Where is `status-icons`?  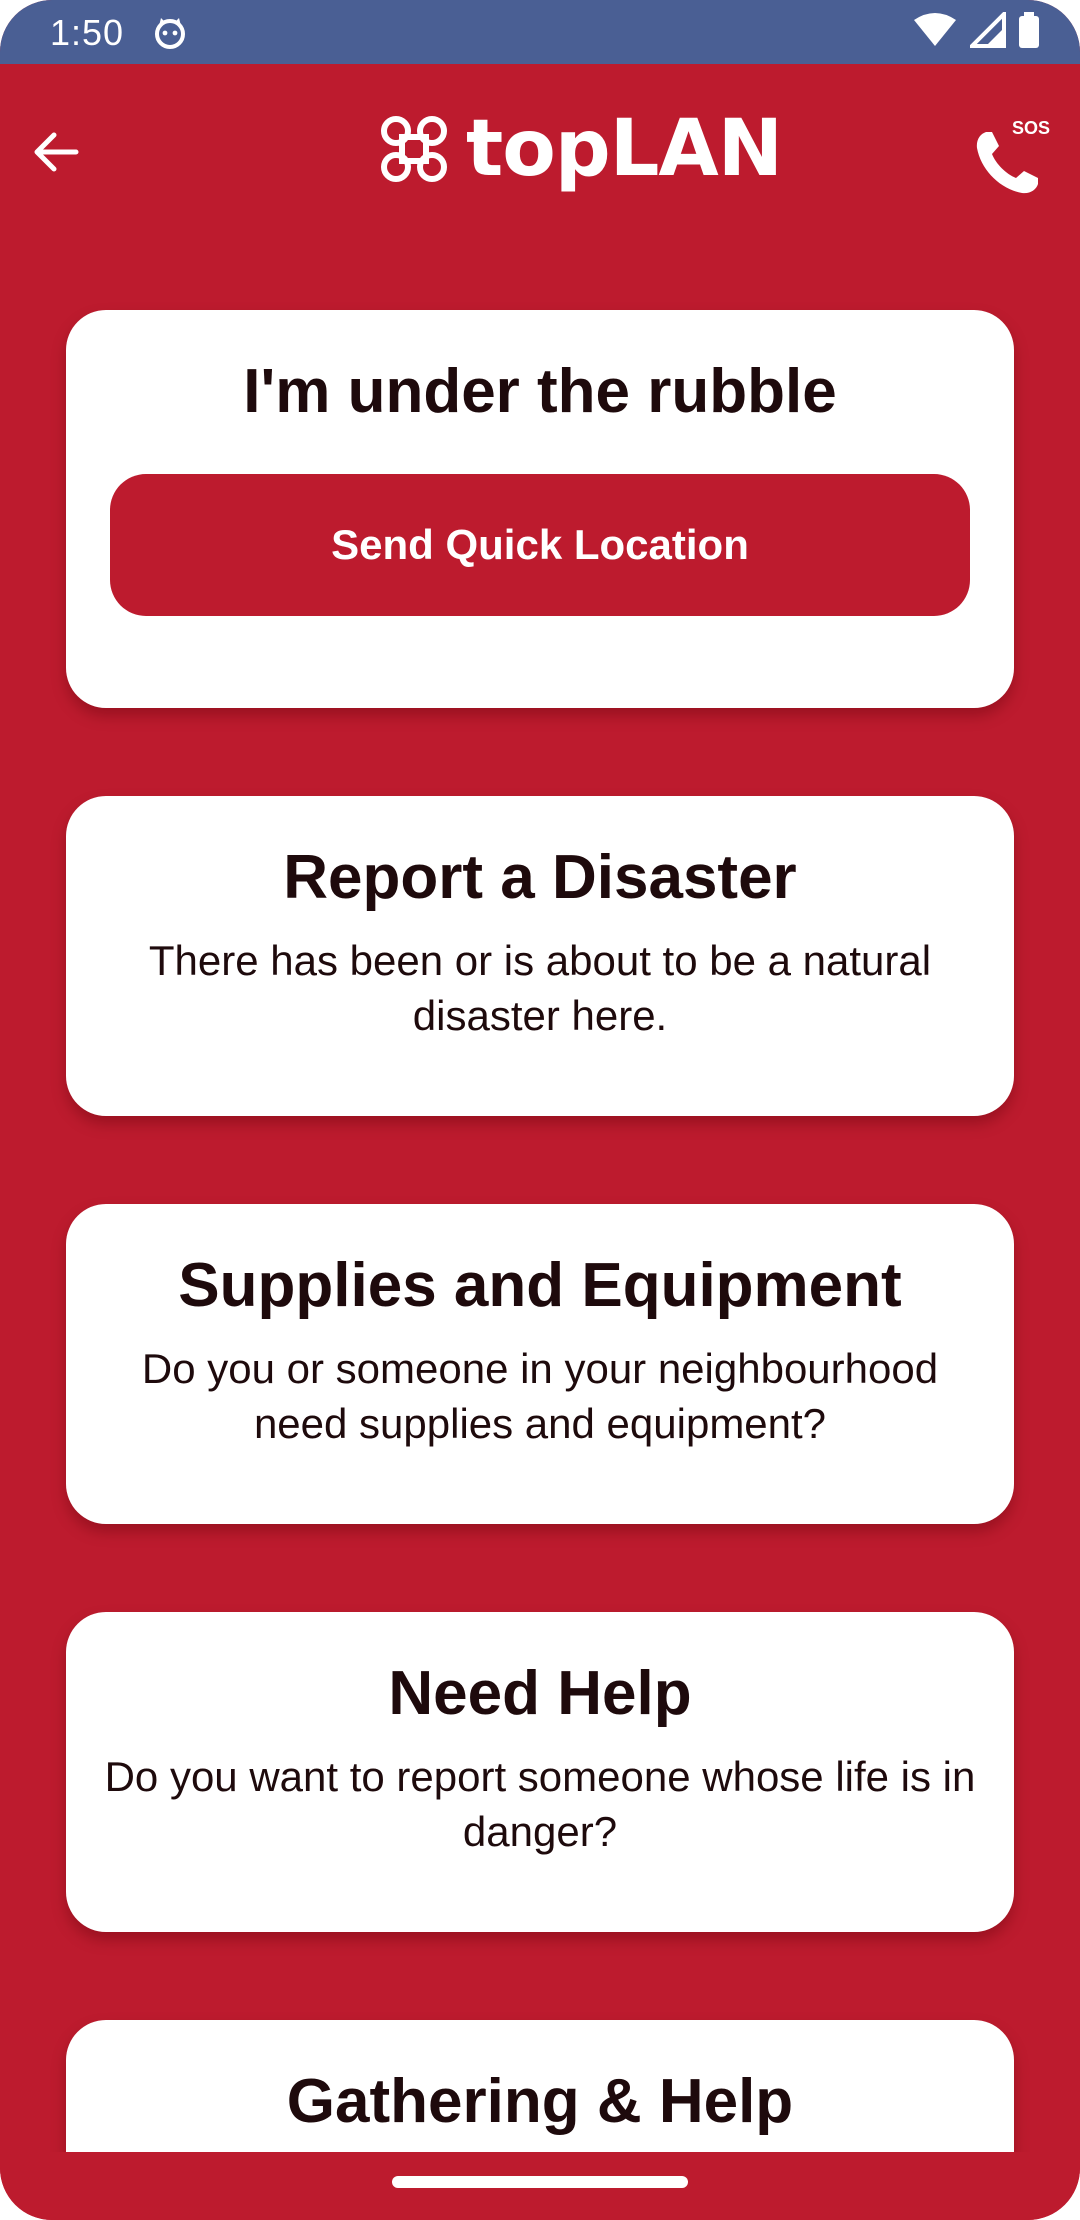
status-icons is located at coordinates (976, 30).